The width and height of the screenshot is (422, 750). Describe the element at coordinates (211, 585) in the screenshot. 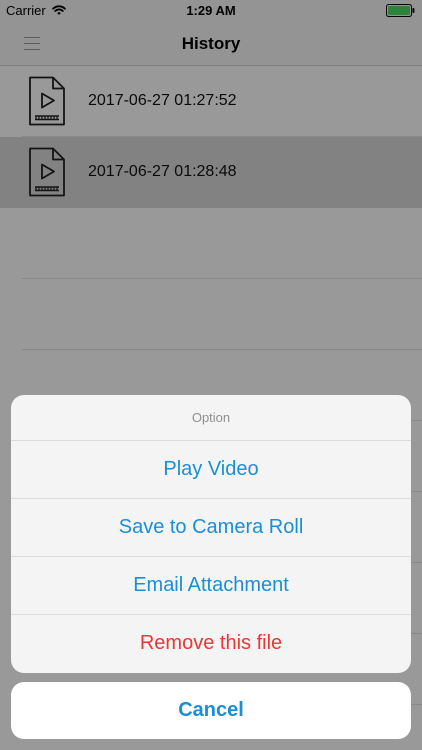

I see `email-attachment-button: Email Attachment` at that location.